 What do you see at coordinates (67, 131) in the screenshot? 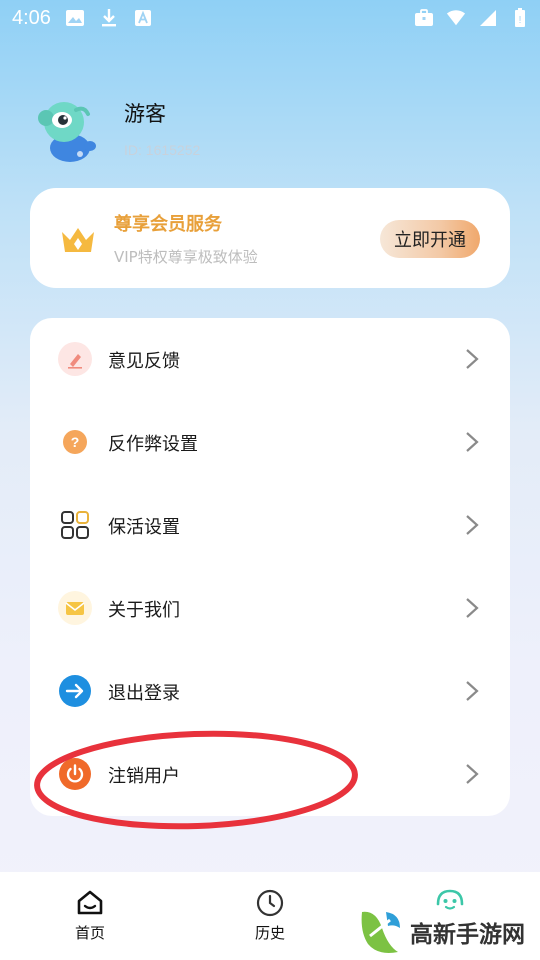
I see `avatar` at bounding box center [67, 131].